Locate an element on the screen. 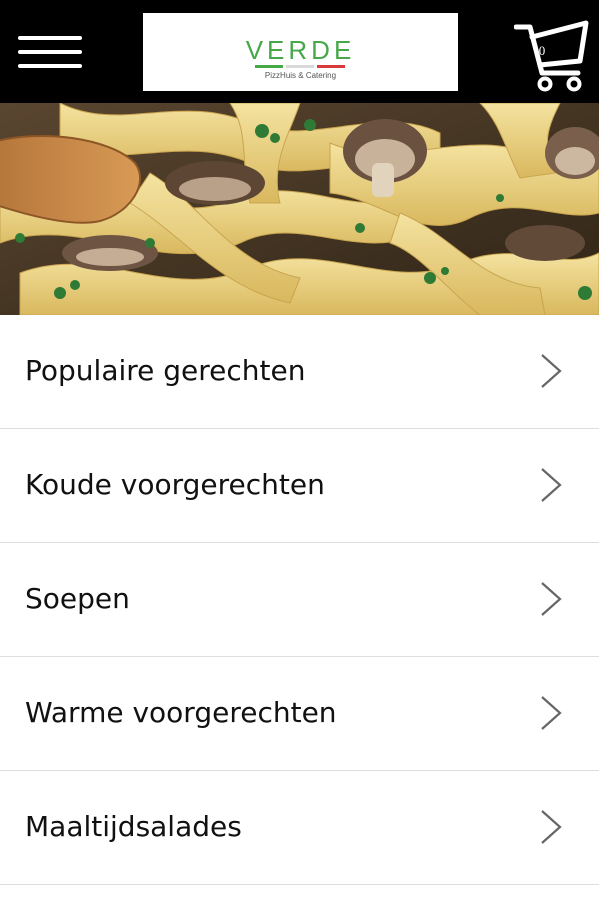 Image resolution: width=599 pixels, height=900 pixels. category-item-soepen: Soepen is located at coordinates (299, 600).